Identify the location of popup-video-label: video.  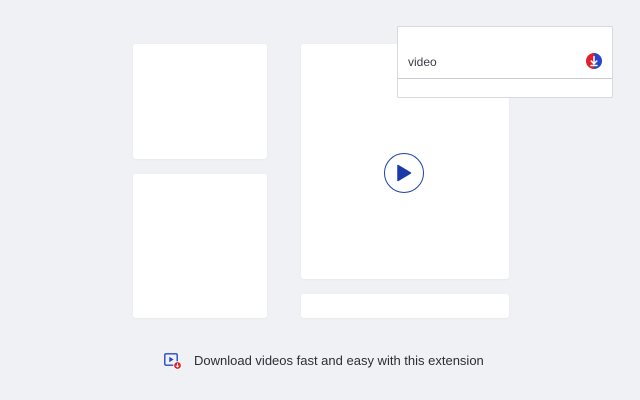
(422, 62).